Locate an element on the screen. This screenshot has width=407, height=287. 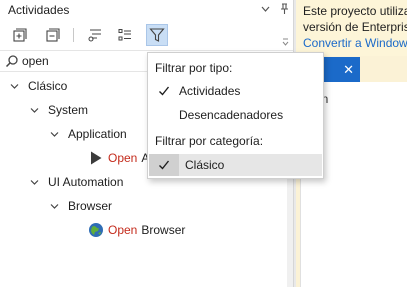
list-filter-icon is located at coordinates (94, 35).